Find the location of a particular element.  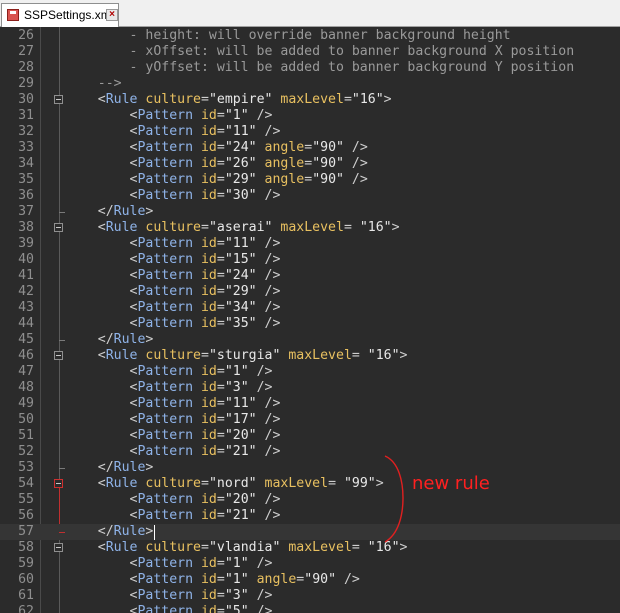

code-line: 50 <Pattern id="17" /> is located at coordinates (310, 420).